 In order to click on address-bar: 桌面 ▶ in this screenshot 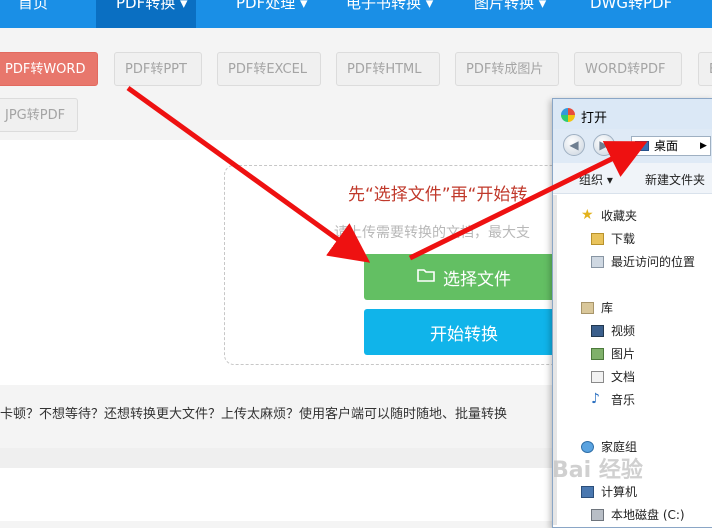, I will do `click(671, 146)`.